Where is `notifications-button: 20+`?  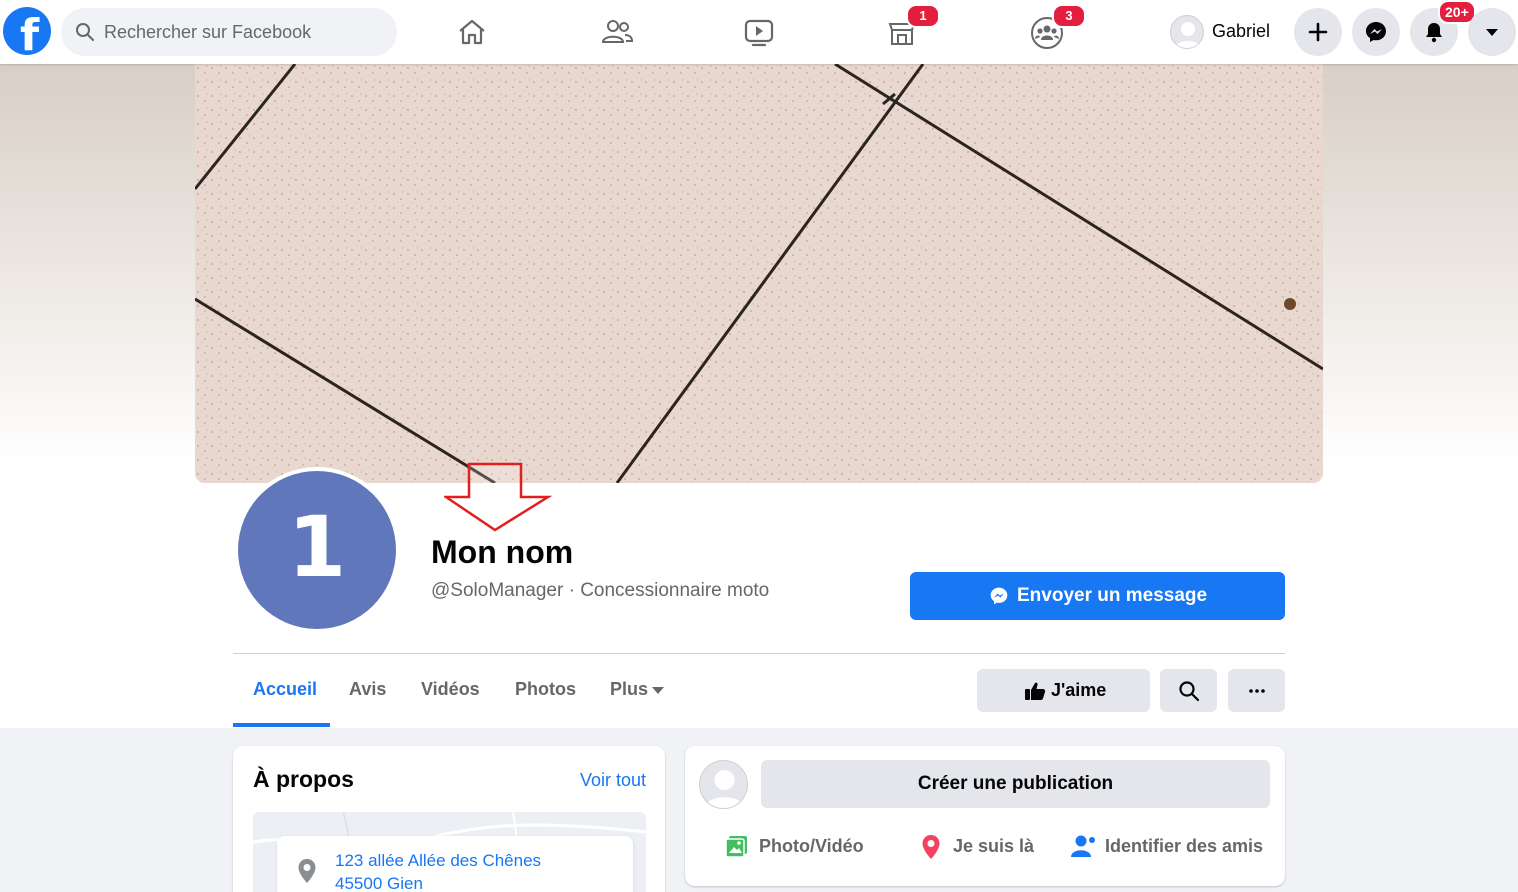
notifications-button: 20+ is located at coordinates (1443, 28).